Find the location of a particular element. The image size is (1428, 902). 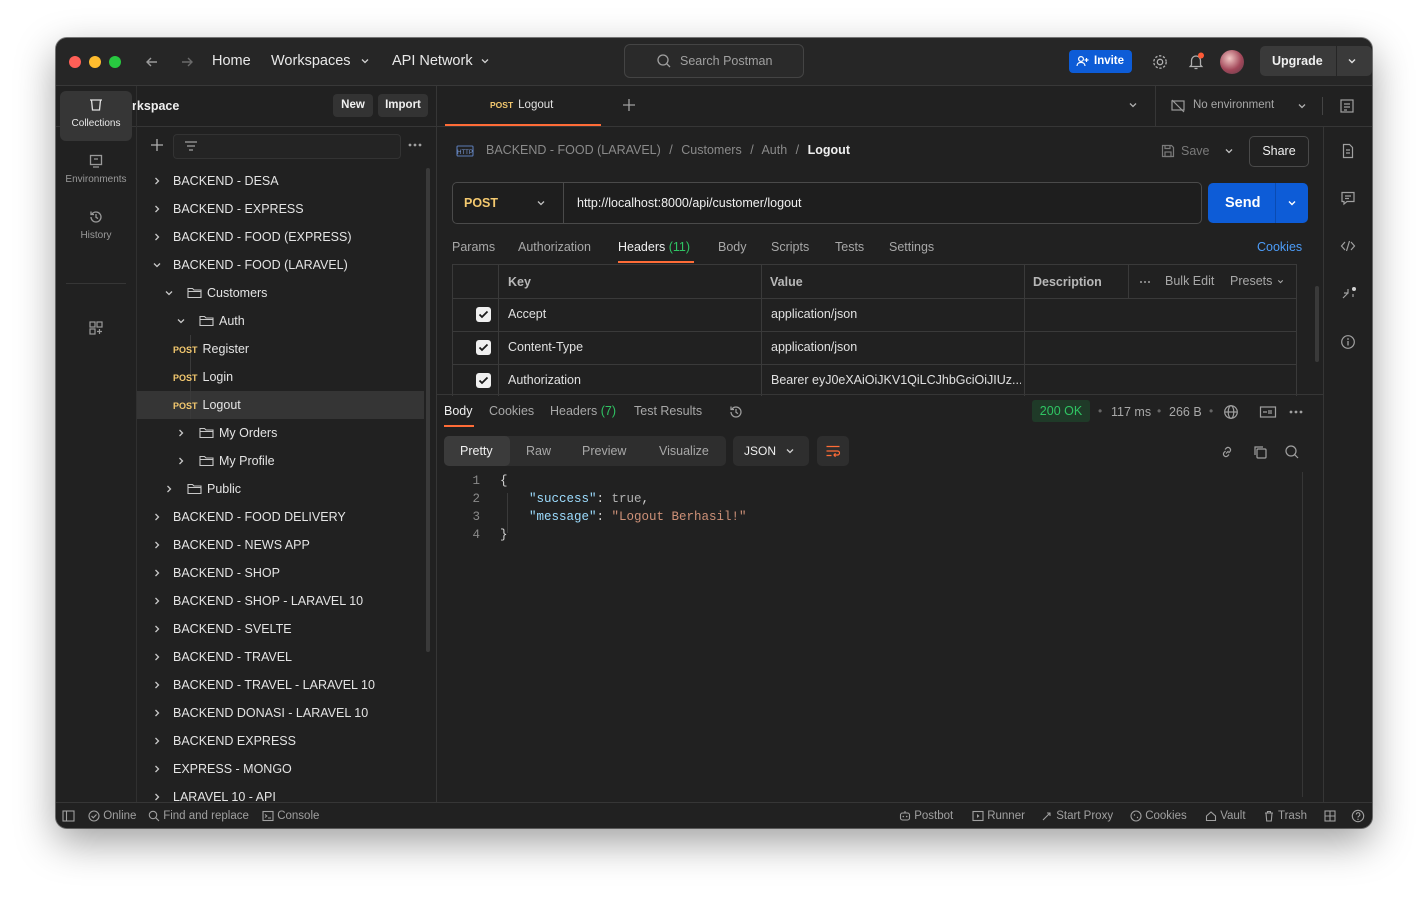

response-history-icon is located at coordinates (736, 412).